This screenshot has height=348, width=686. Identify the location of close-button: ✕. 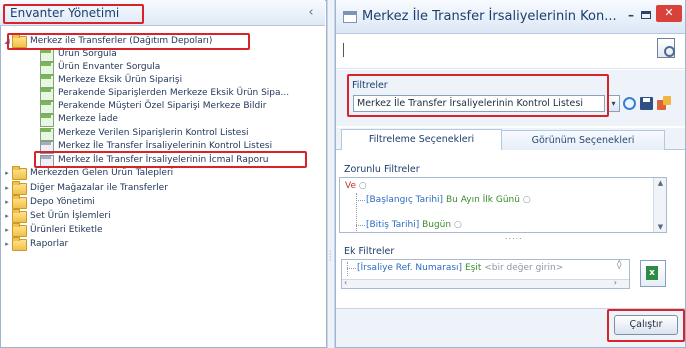
(669, 13).